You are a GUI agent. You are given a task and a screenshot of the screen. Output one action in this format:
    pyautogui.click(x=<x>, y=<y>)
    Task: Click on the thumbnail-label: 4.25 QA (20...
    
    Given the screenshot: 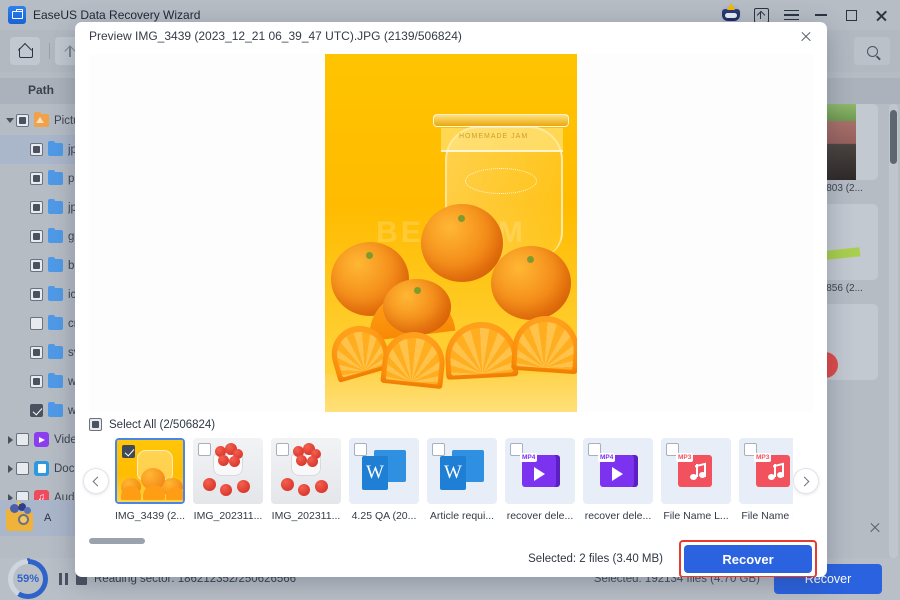 What is the action you would take?
    pyautogui.click(x=384, y=516)
    